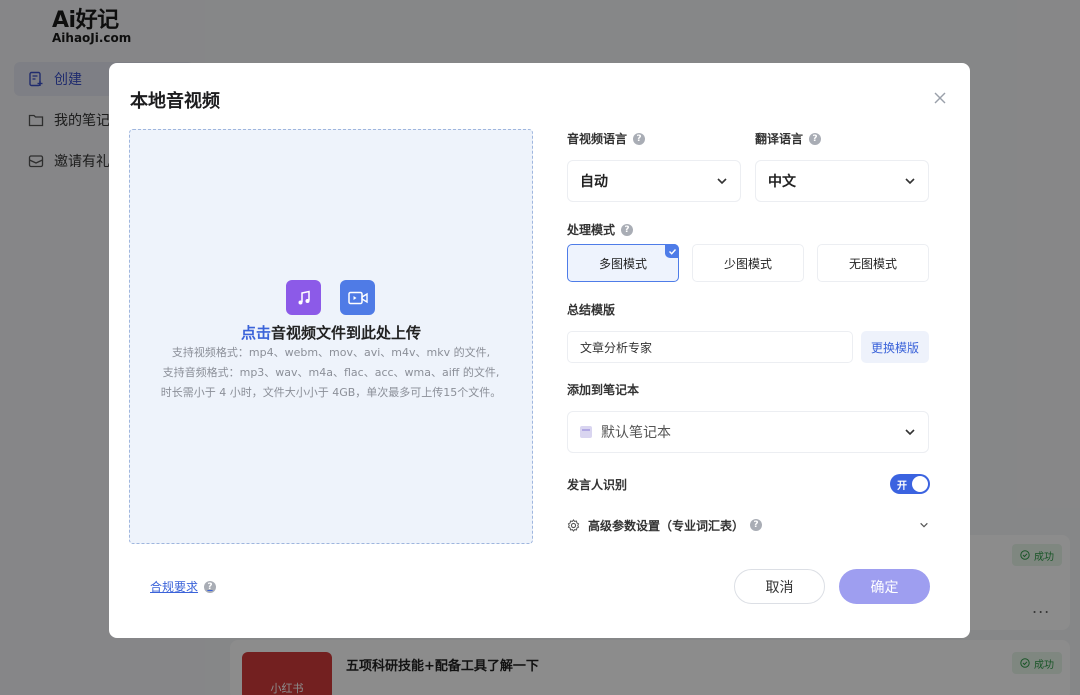 The width and height of the screenshot is (1080, 695). I want to click on mode-option-few-images: 少图模式, so click(748, 263).